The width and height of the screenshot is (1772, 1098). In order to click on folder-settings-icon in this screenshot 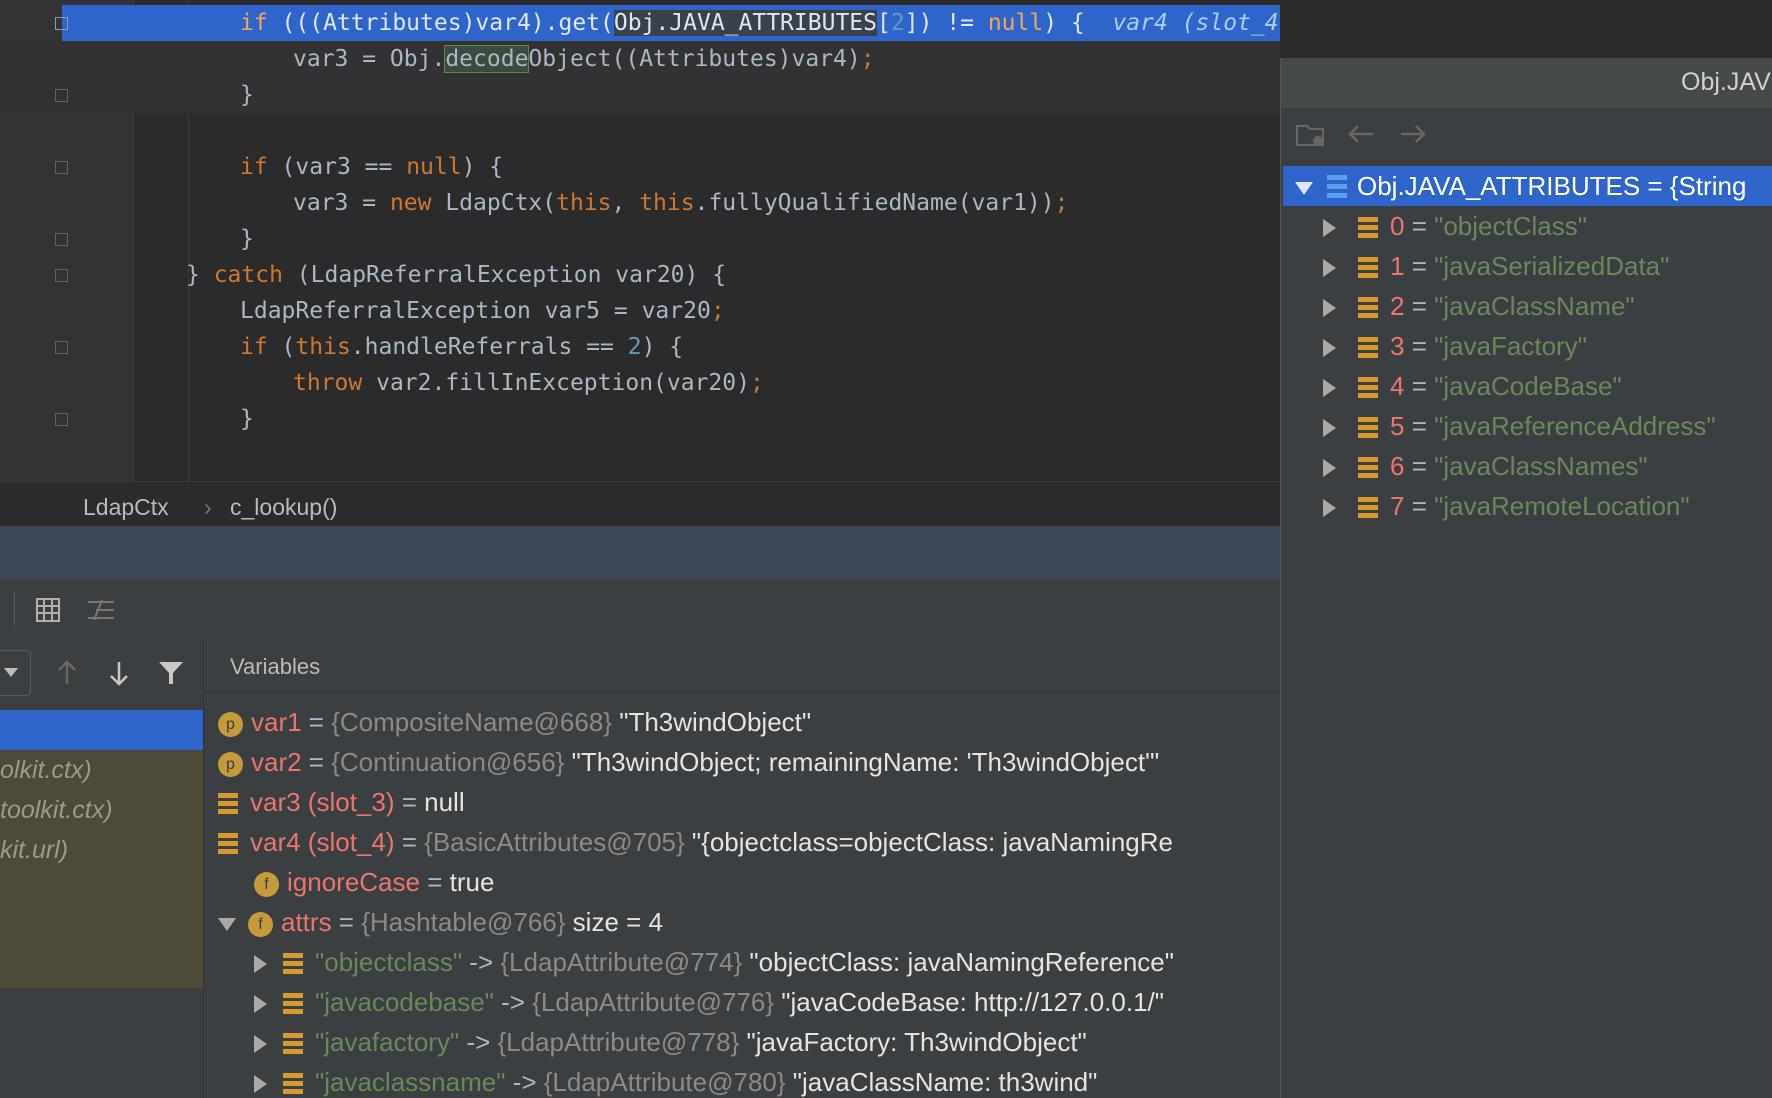, I will do `click(1311, 134)`.